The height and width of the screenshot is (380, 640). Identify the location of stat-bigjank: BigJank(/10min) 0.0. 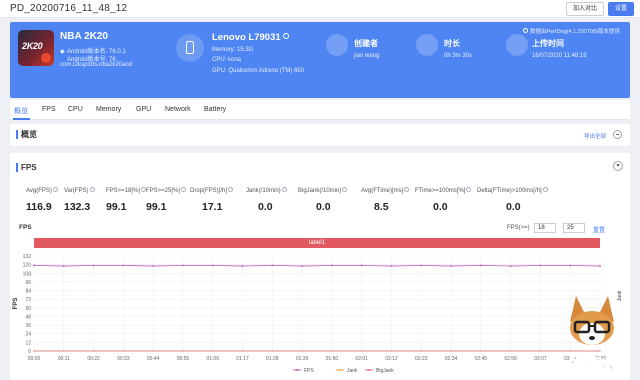
(323, 200).